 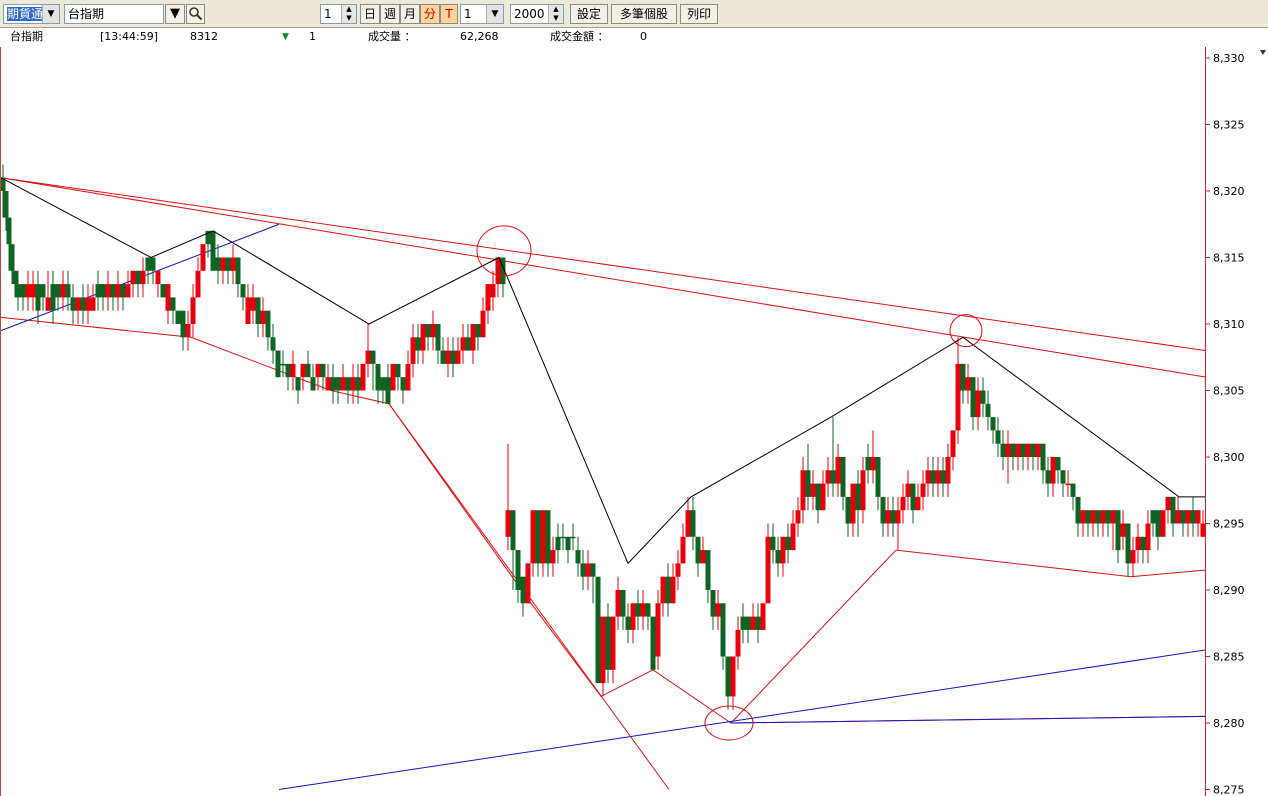 What do you see at coordinates (1229, 524) in the screenshot?
I see `y-tick-label: 8,295` at bounding box center [1229, 524].